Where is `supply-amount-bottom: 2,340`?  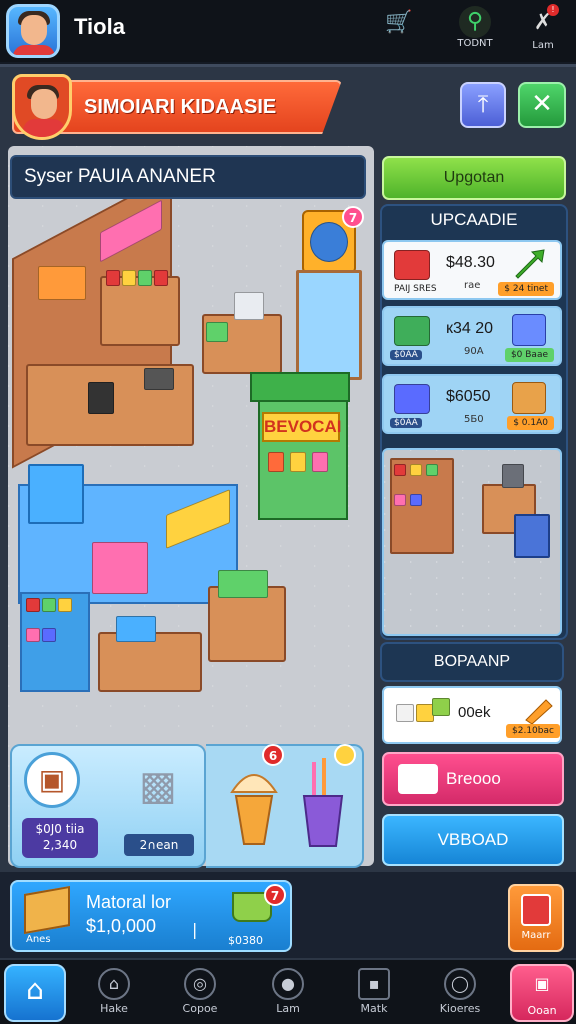 supply-amount-bottom: 2,340 is located at coordinates (60, 845).